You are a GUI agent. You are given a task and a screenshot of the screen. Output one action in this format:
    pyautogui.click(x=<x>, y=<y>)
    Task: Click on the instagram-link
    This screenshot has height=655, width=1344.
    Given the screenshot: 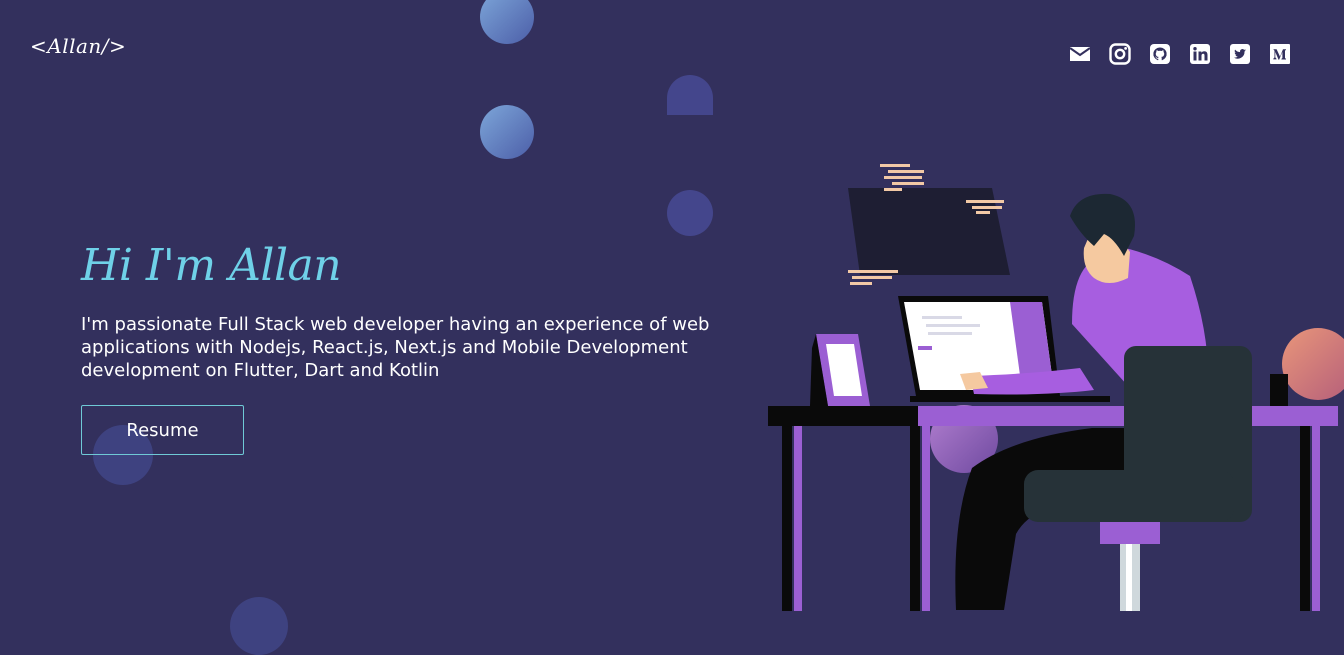 What is the action you would take?
    pyautogui.click(x=1120, y=54)
    